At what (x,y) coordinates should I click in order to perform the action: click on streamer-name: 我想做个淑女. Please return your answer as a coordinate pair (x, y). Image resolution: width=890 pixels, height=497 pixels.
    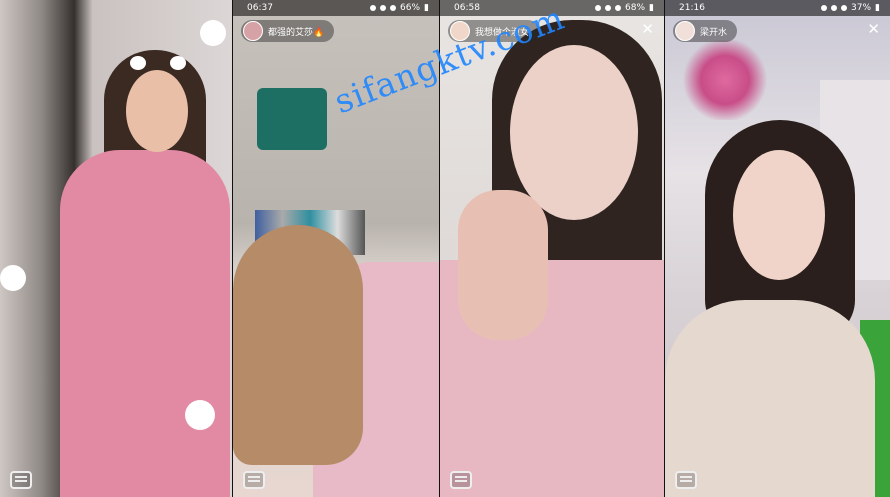
    Looking at the image, I should click on (502, 32).